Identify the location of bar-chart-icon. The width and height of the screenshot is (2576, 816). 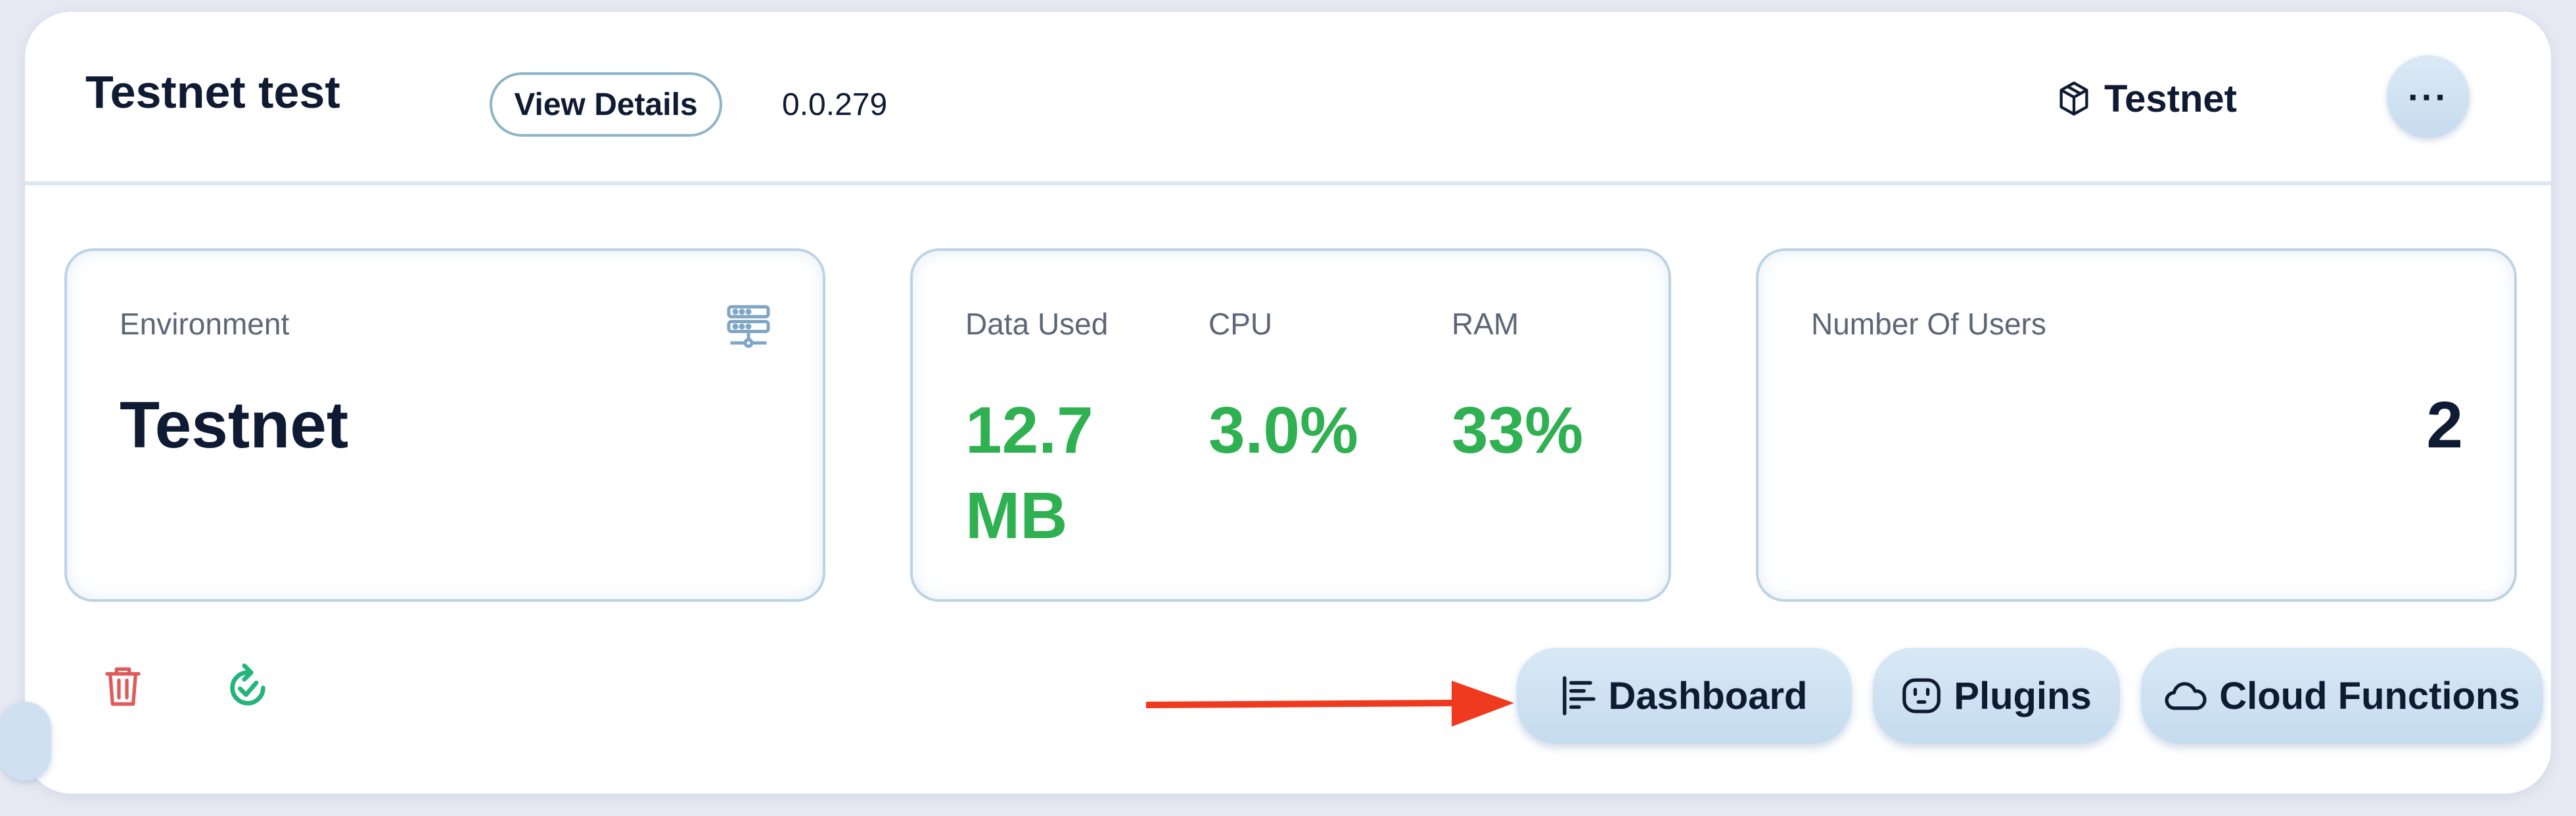
(1579, 695).